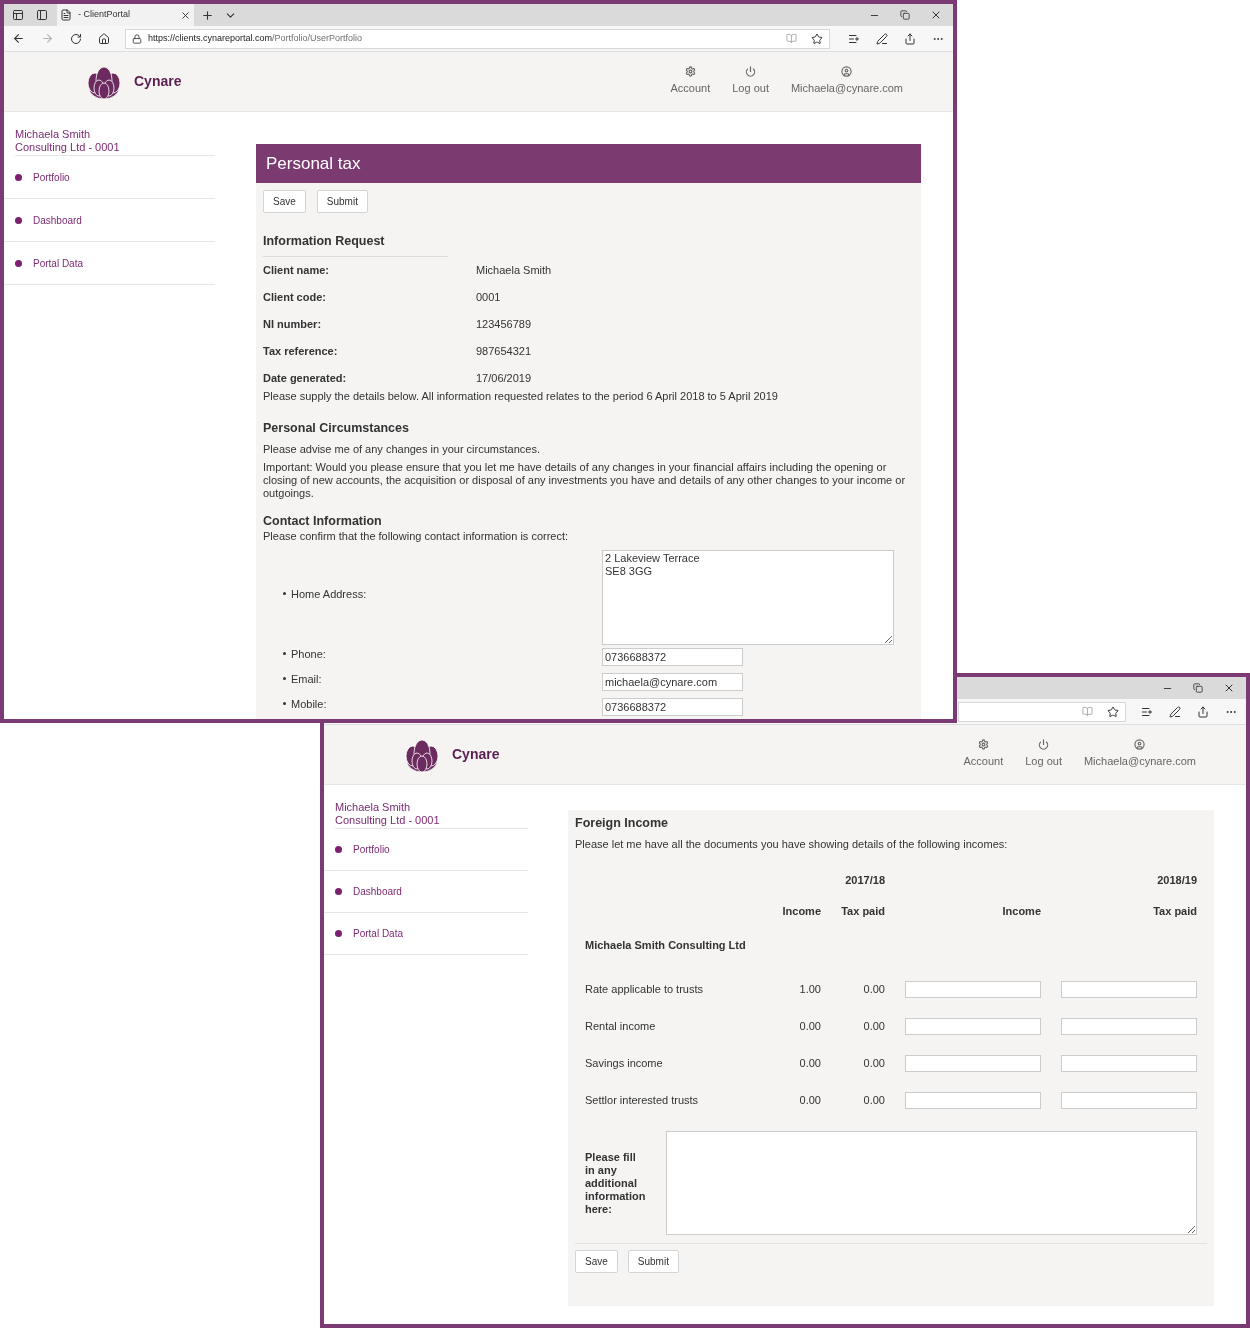 Image resolution: width=1250 pixels, height=1328 pixels. I want to click on browser-tab: - ClientPortal, so click(125, 15).